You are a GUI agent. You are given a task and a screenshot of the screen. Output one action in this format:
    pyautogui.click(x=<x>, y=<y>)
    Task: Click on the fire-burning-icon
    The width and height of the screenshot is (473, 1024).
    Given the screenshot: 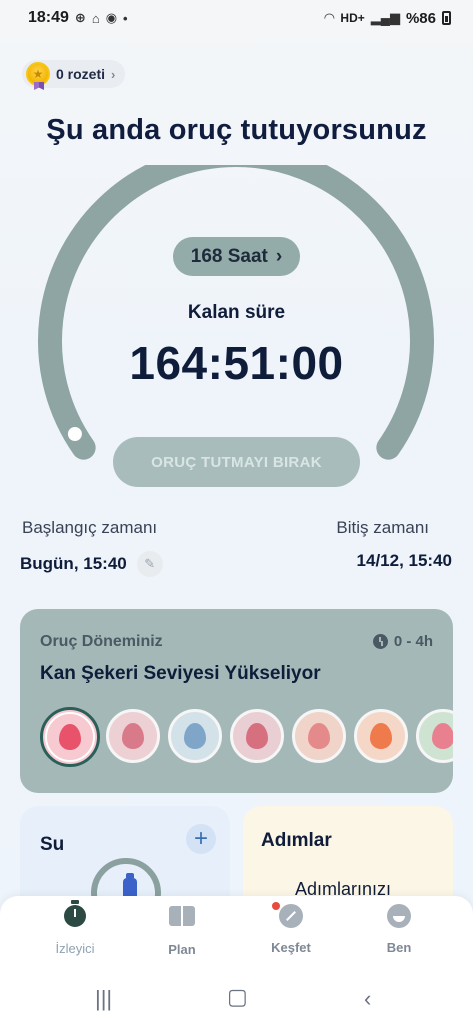 What is the action you would take?
    pyautogui.click(x=381, y=736)
    